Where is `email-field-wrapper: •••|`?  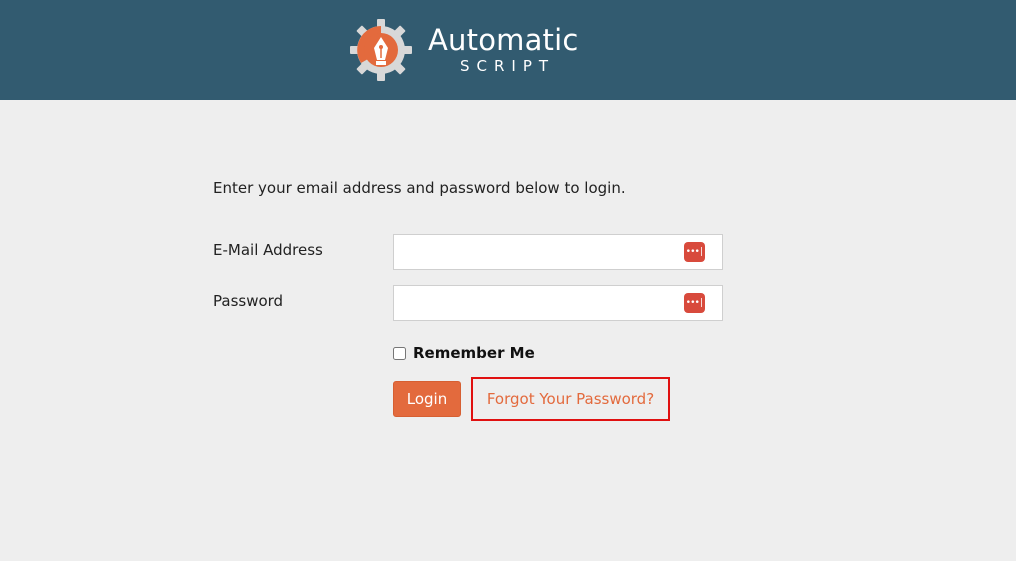
email-field-wrapper: •••| is located at coordinates (558, 252).